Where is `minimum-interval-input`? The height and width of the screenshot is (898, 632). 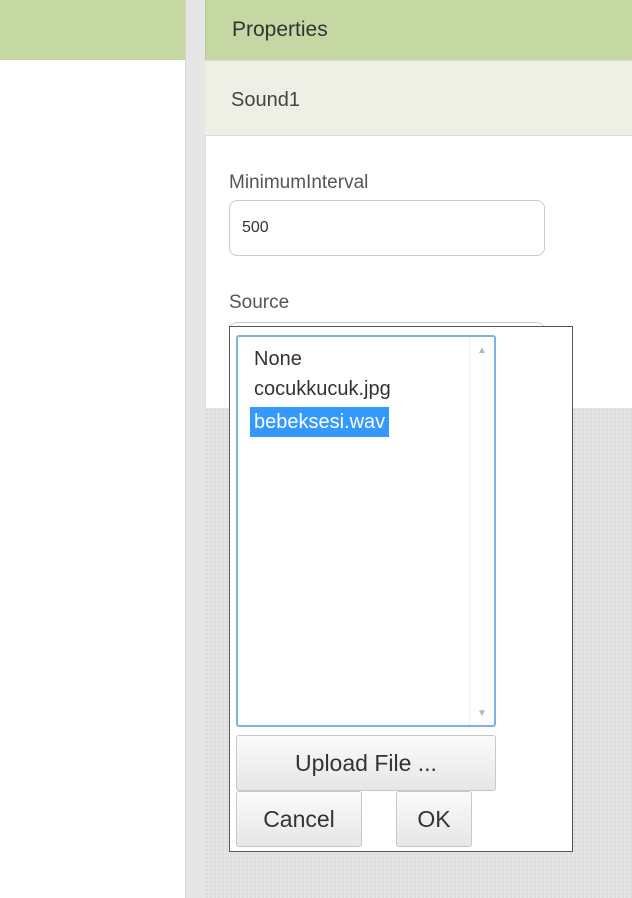 minimum-interval-input is located at coordinates (387, 228).